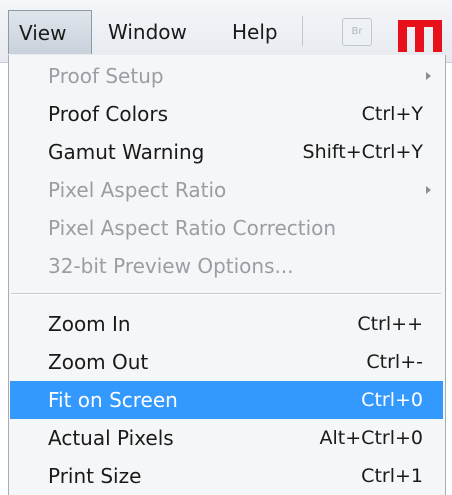 The image size is (452, 495). What do you see at coordinates (89, 324) in the screenshot?
I see `menu-item-label: Zoom In` at bounding box center [89, 324].